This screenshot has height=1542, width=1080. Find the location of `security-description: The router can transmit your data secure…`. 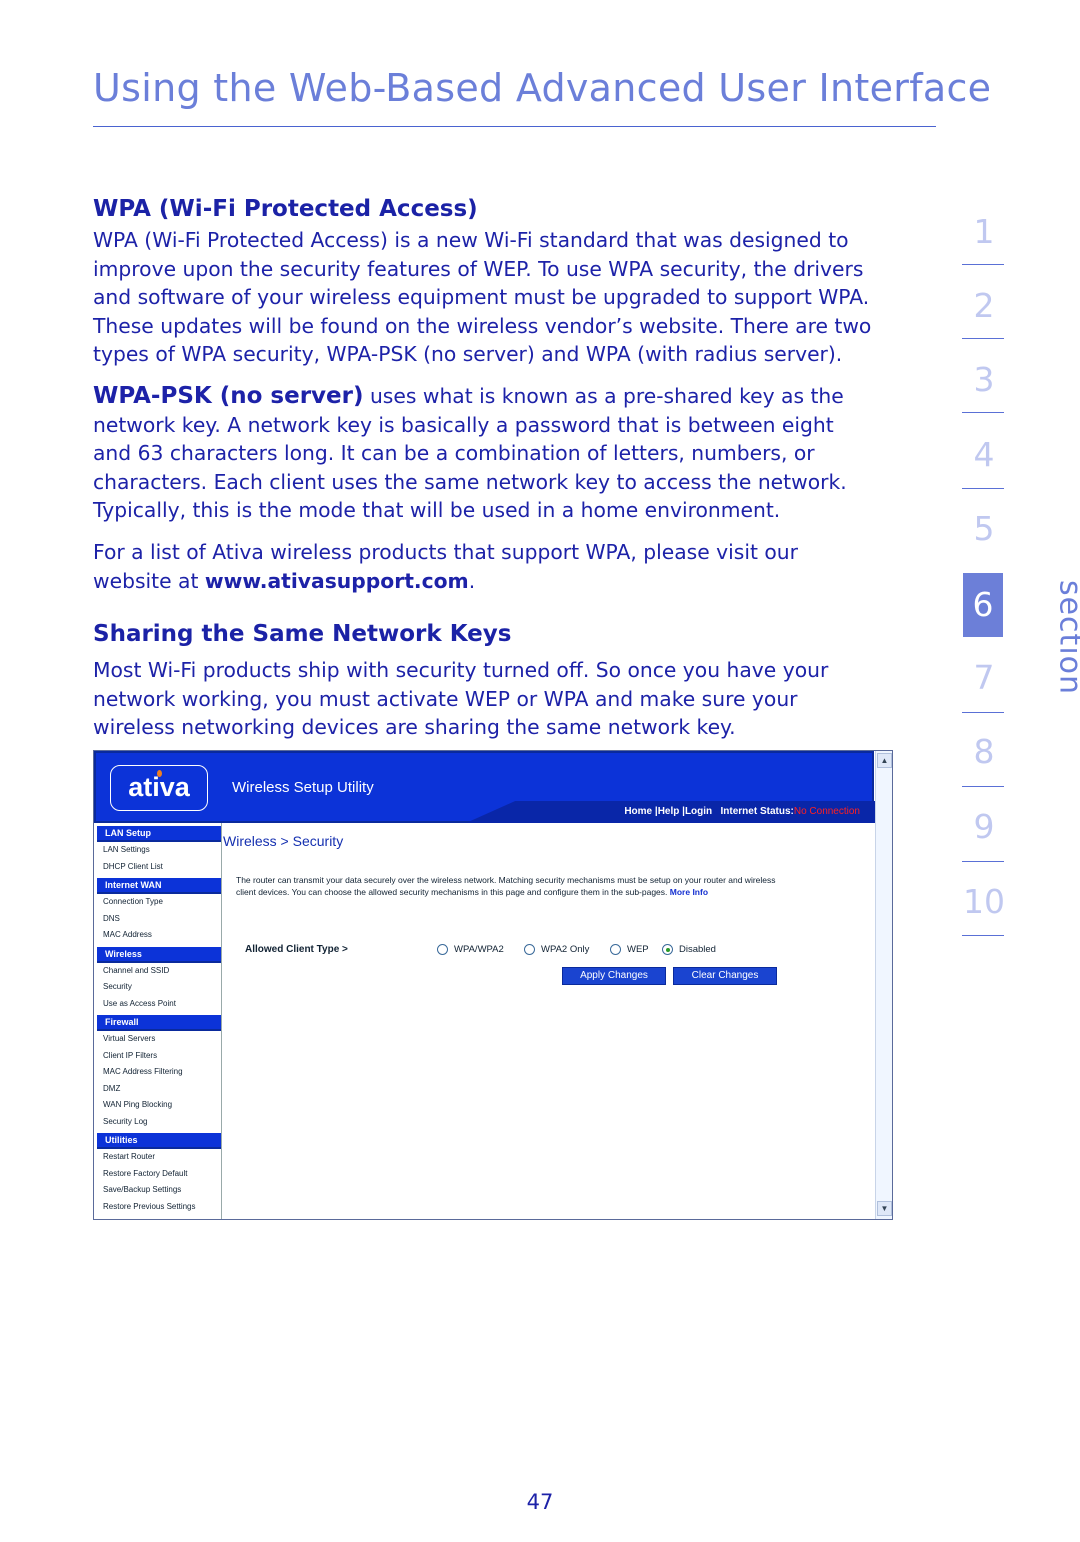

security-description: The router can transmit your data secure… is located at coordinates (506, 886).